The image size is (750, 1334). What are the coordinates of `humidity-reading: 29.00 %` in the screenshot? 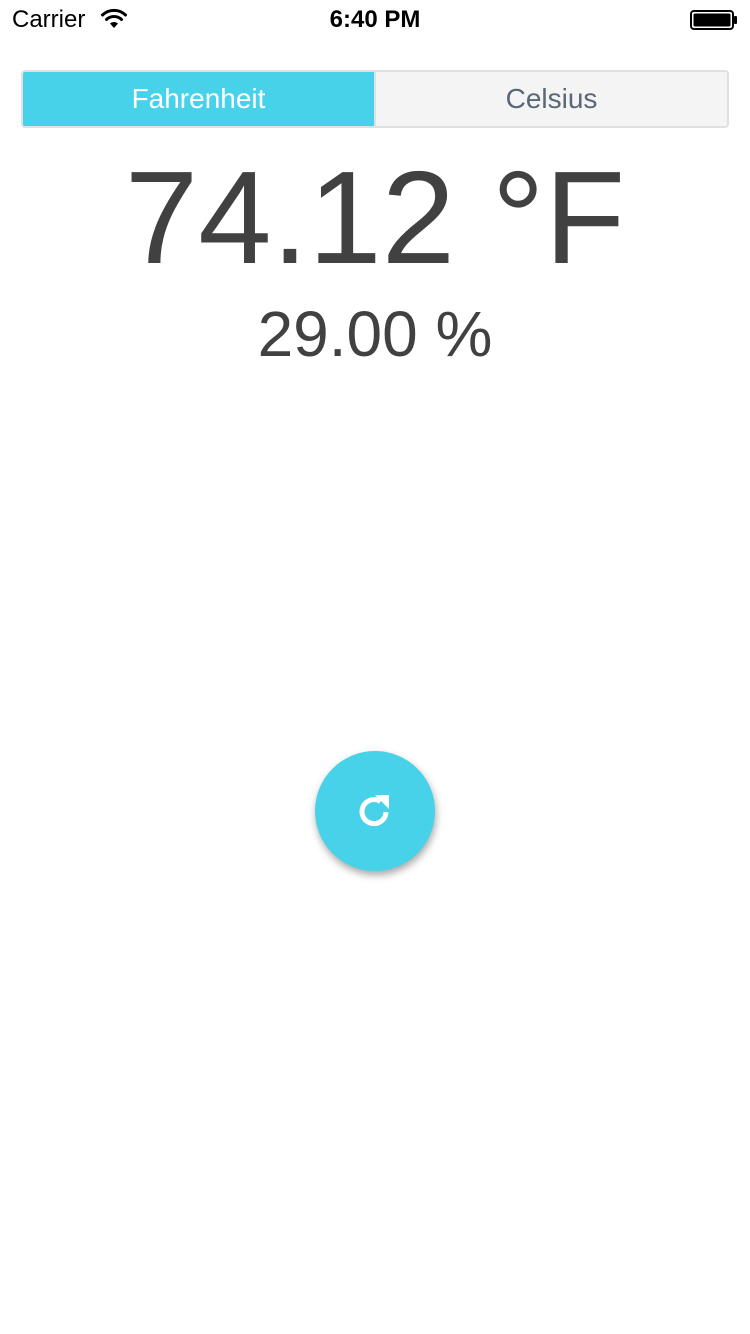 It's located at (375, 334).